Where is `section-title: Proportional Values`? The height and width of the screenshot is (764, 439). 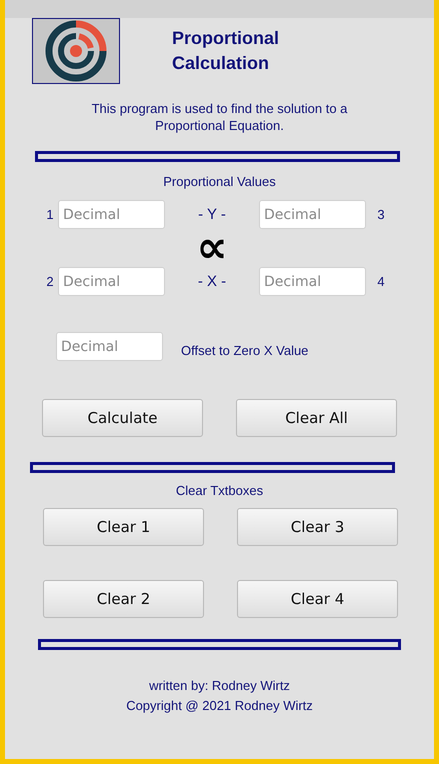
section-title: Proportional Values is located at coordinates (219, 182).